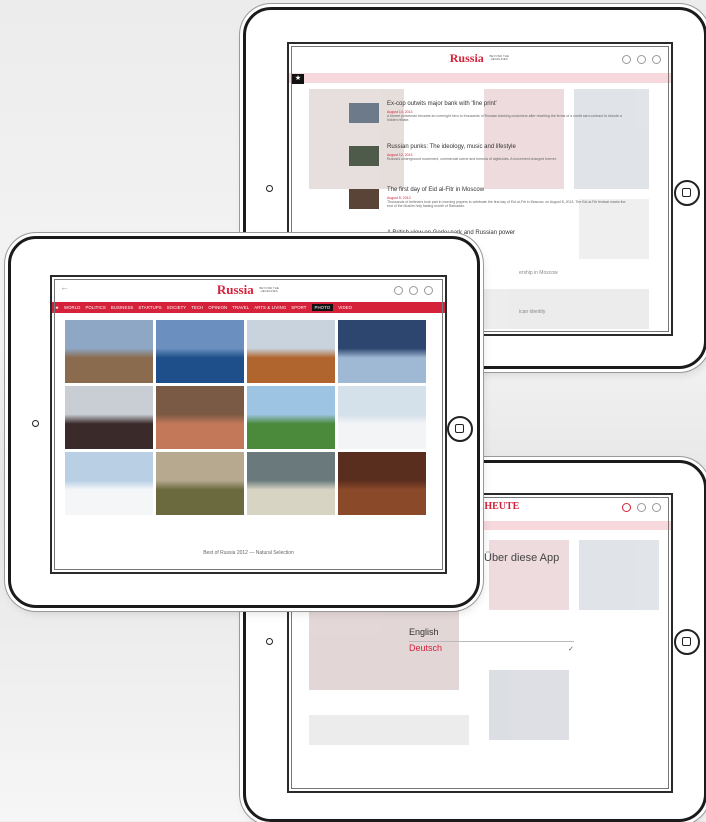 This screenshot has height=822, width=706. Describe the element at coordinates (72, 307) in the screenshot. I see `nav-world: WORLD` at that location.